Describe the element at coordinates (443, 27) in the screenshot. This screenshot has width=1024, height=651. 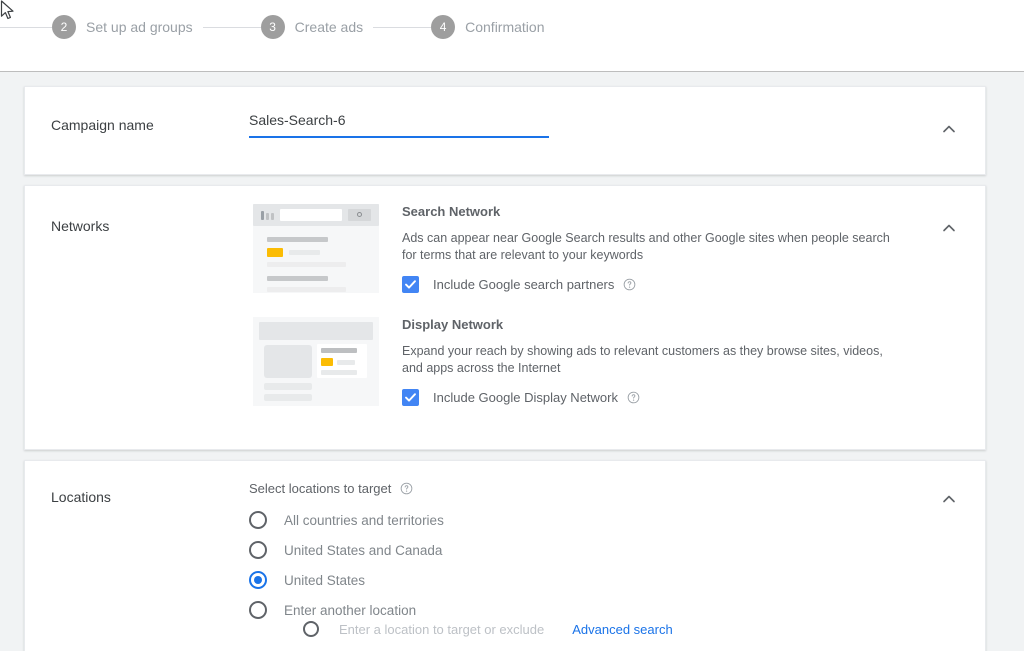
I see `step-number-badge: 4` at that location.